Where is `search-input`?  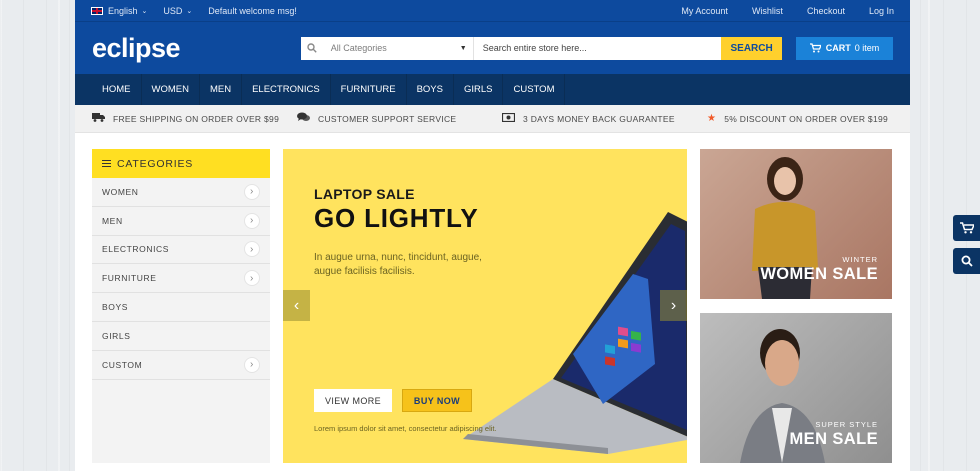
search-input is located at coordinates (597, 48).